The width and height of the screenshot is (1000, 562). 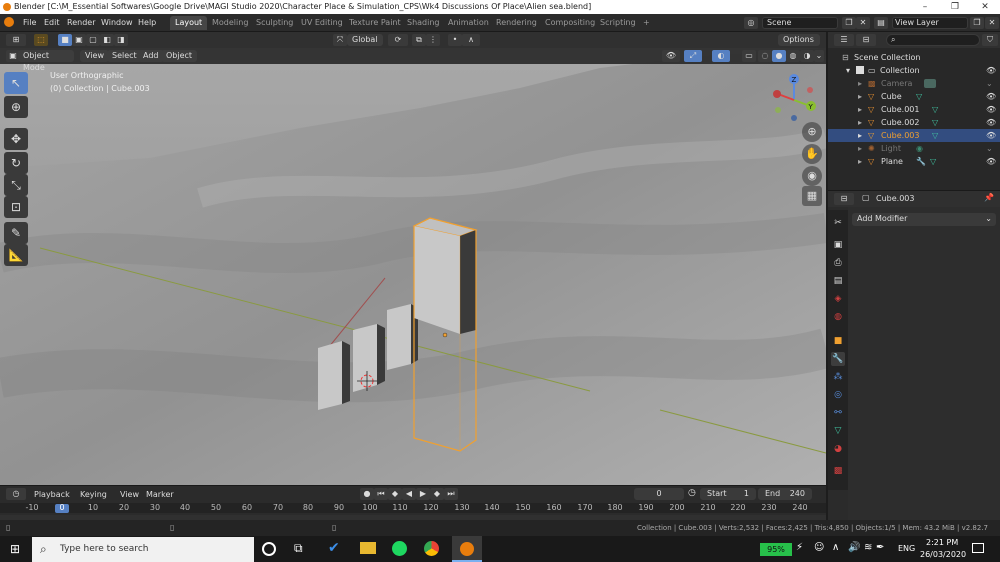 I want to click on cursor-tool-icon: ⊕, so click(x=16, y=107).